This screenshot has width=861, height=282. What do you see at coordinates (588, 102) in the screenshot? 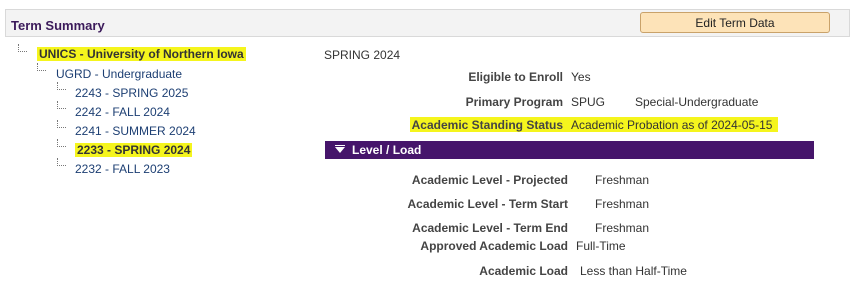
I see `program-code: SPUG` at bounding box center [588, 102].